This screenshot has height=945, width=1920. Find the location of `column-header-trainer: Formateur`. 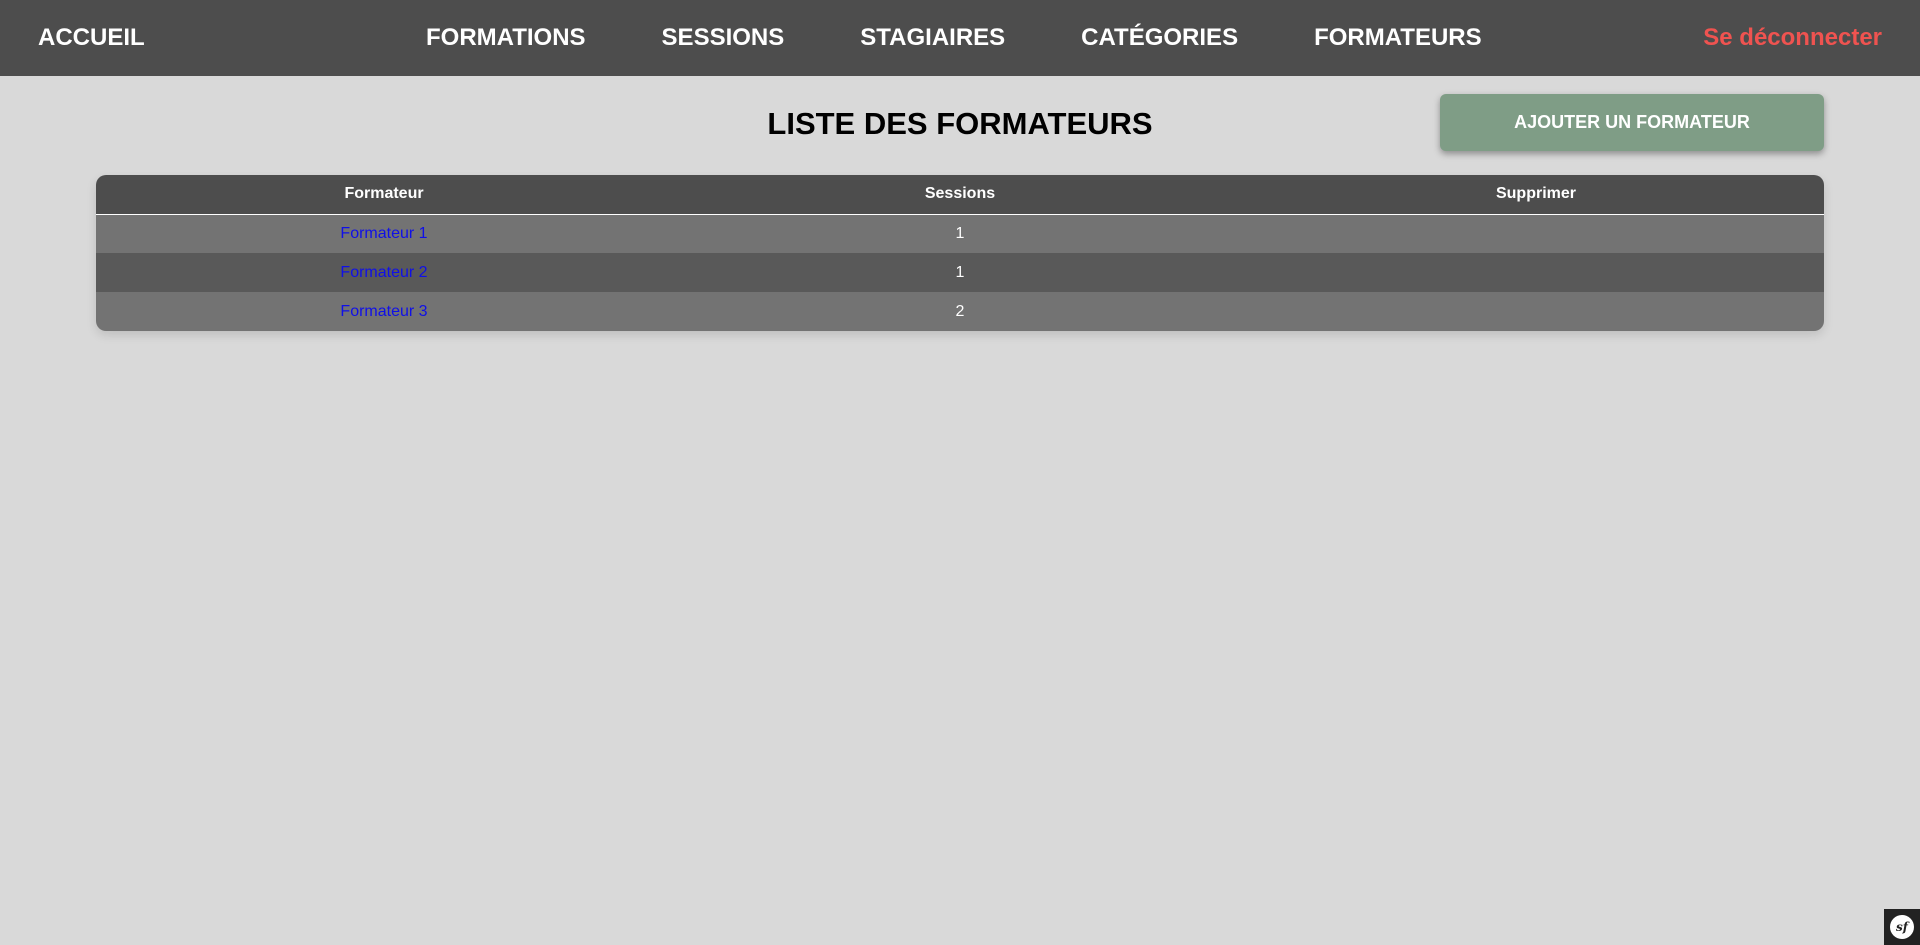

column-header-trainer: Formateur is located at coordinates (384, 194).